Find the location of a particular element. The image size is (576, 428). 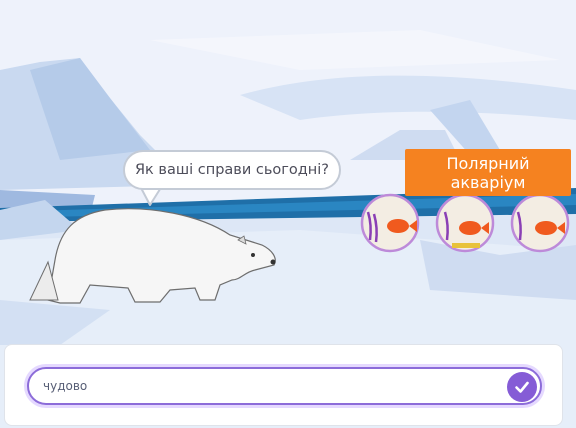

submit-answer-button is located at coordinates (522, 387).